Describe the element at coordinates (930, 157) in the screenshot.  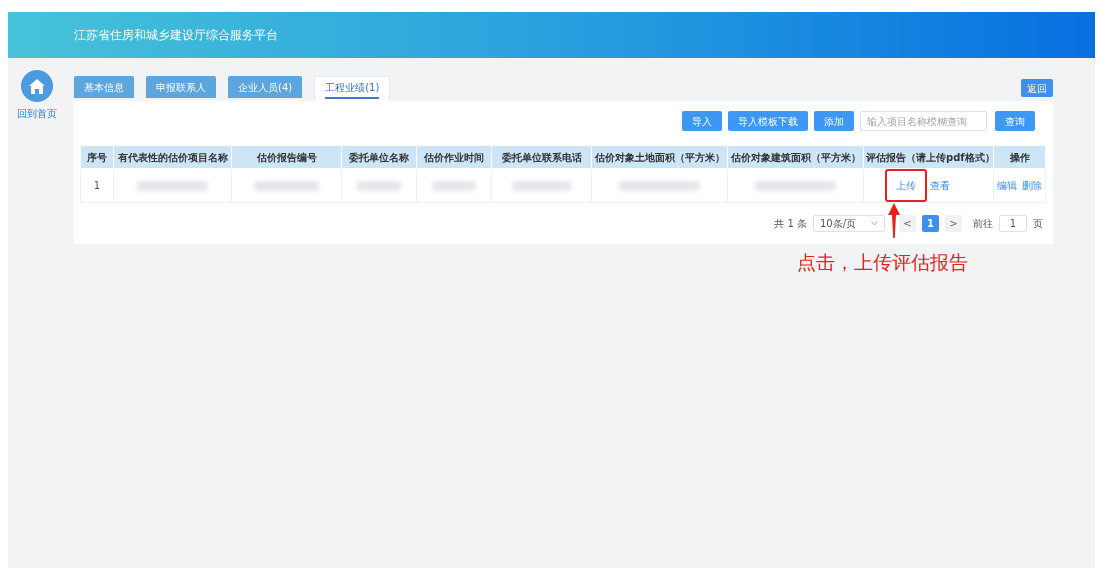
I see `column-header: 评估报告（请上传pdf格式）` at that location.